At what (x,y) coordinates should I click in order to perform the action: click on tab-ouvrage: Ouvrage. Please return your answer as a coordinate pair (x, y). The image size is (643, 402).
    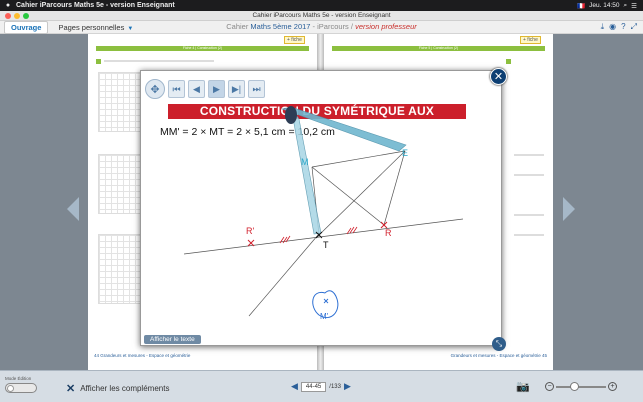
    Looking at the image, I should click on (26, 27).